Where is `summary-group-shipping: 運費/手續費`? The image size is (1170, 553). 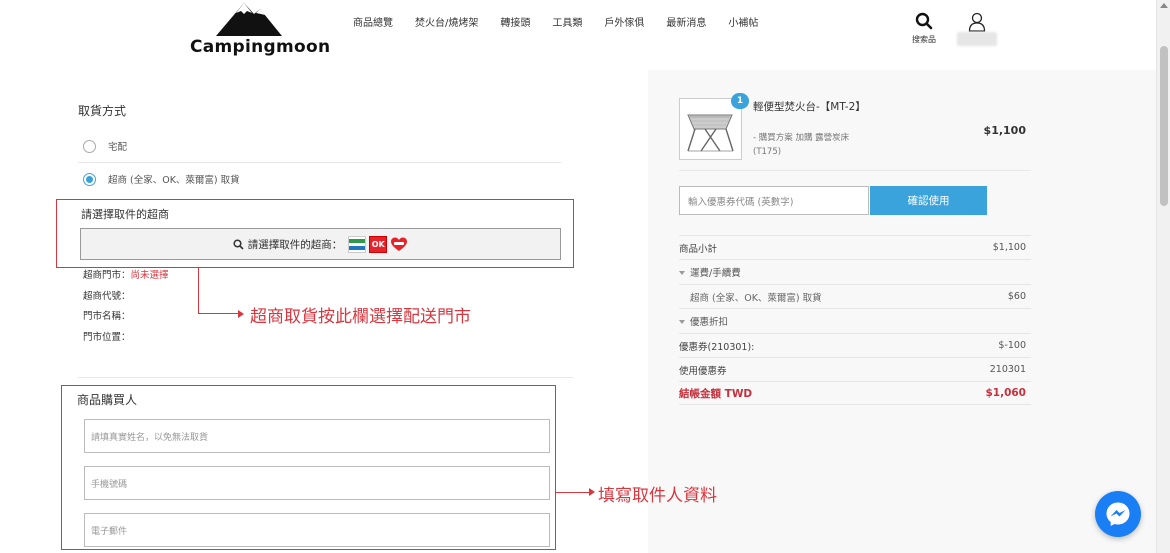
summary-group-shipping: 運費/手續費 is located at coordinates (855, 271).